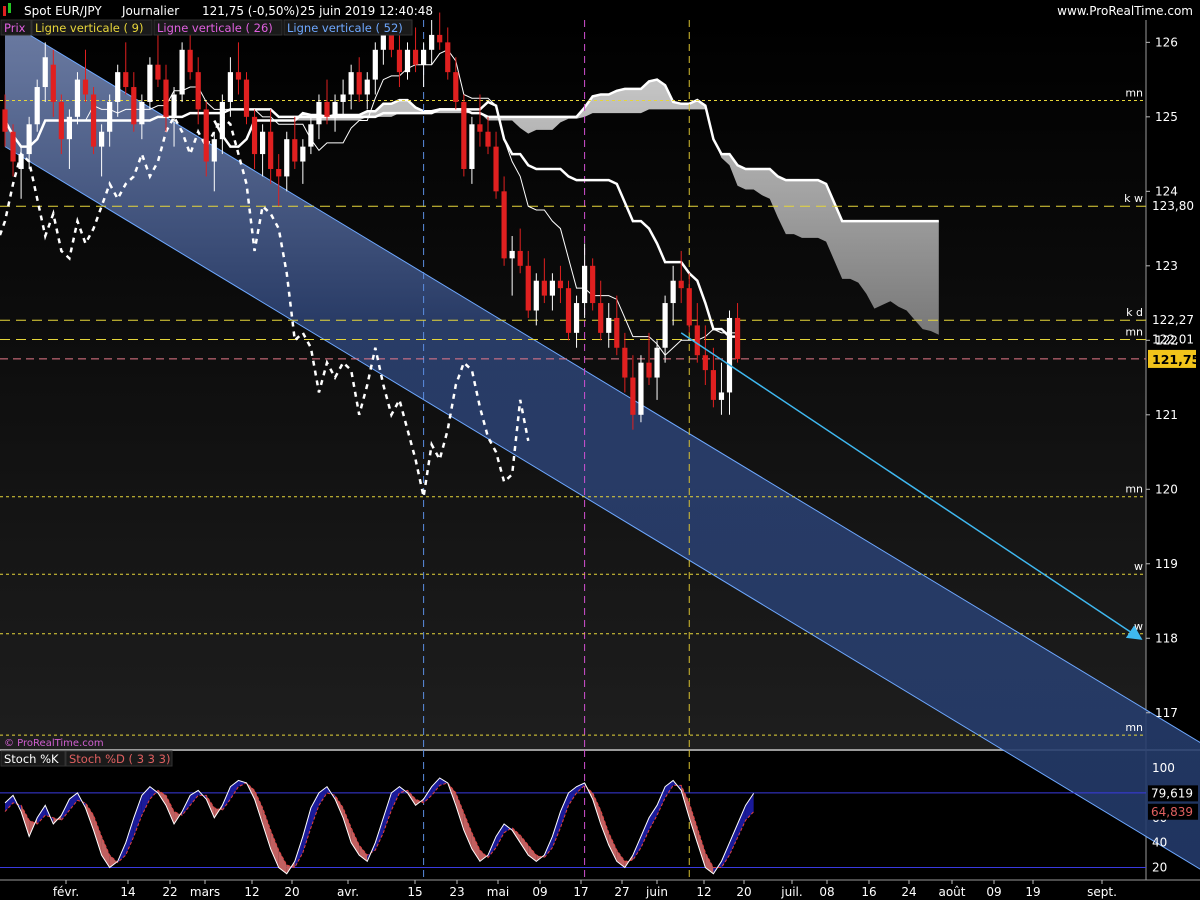 The image size is (1200, 900). Describe the element at coordinates (621, 892) in the screenshot. I see `x-tick-label: 27` at that location.